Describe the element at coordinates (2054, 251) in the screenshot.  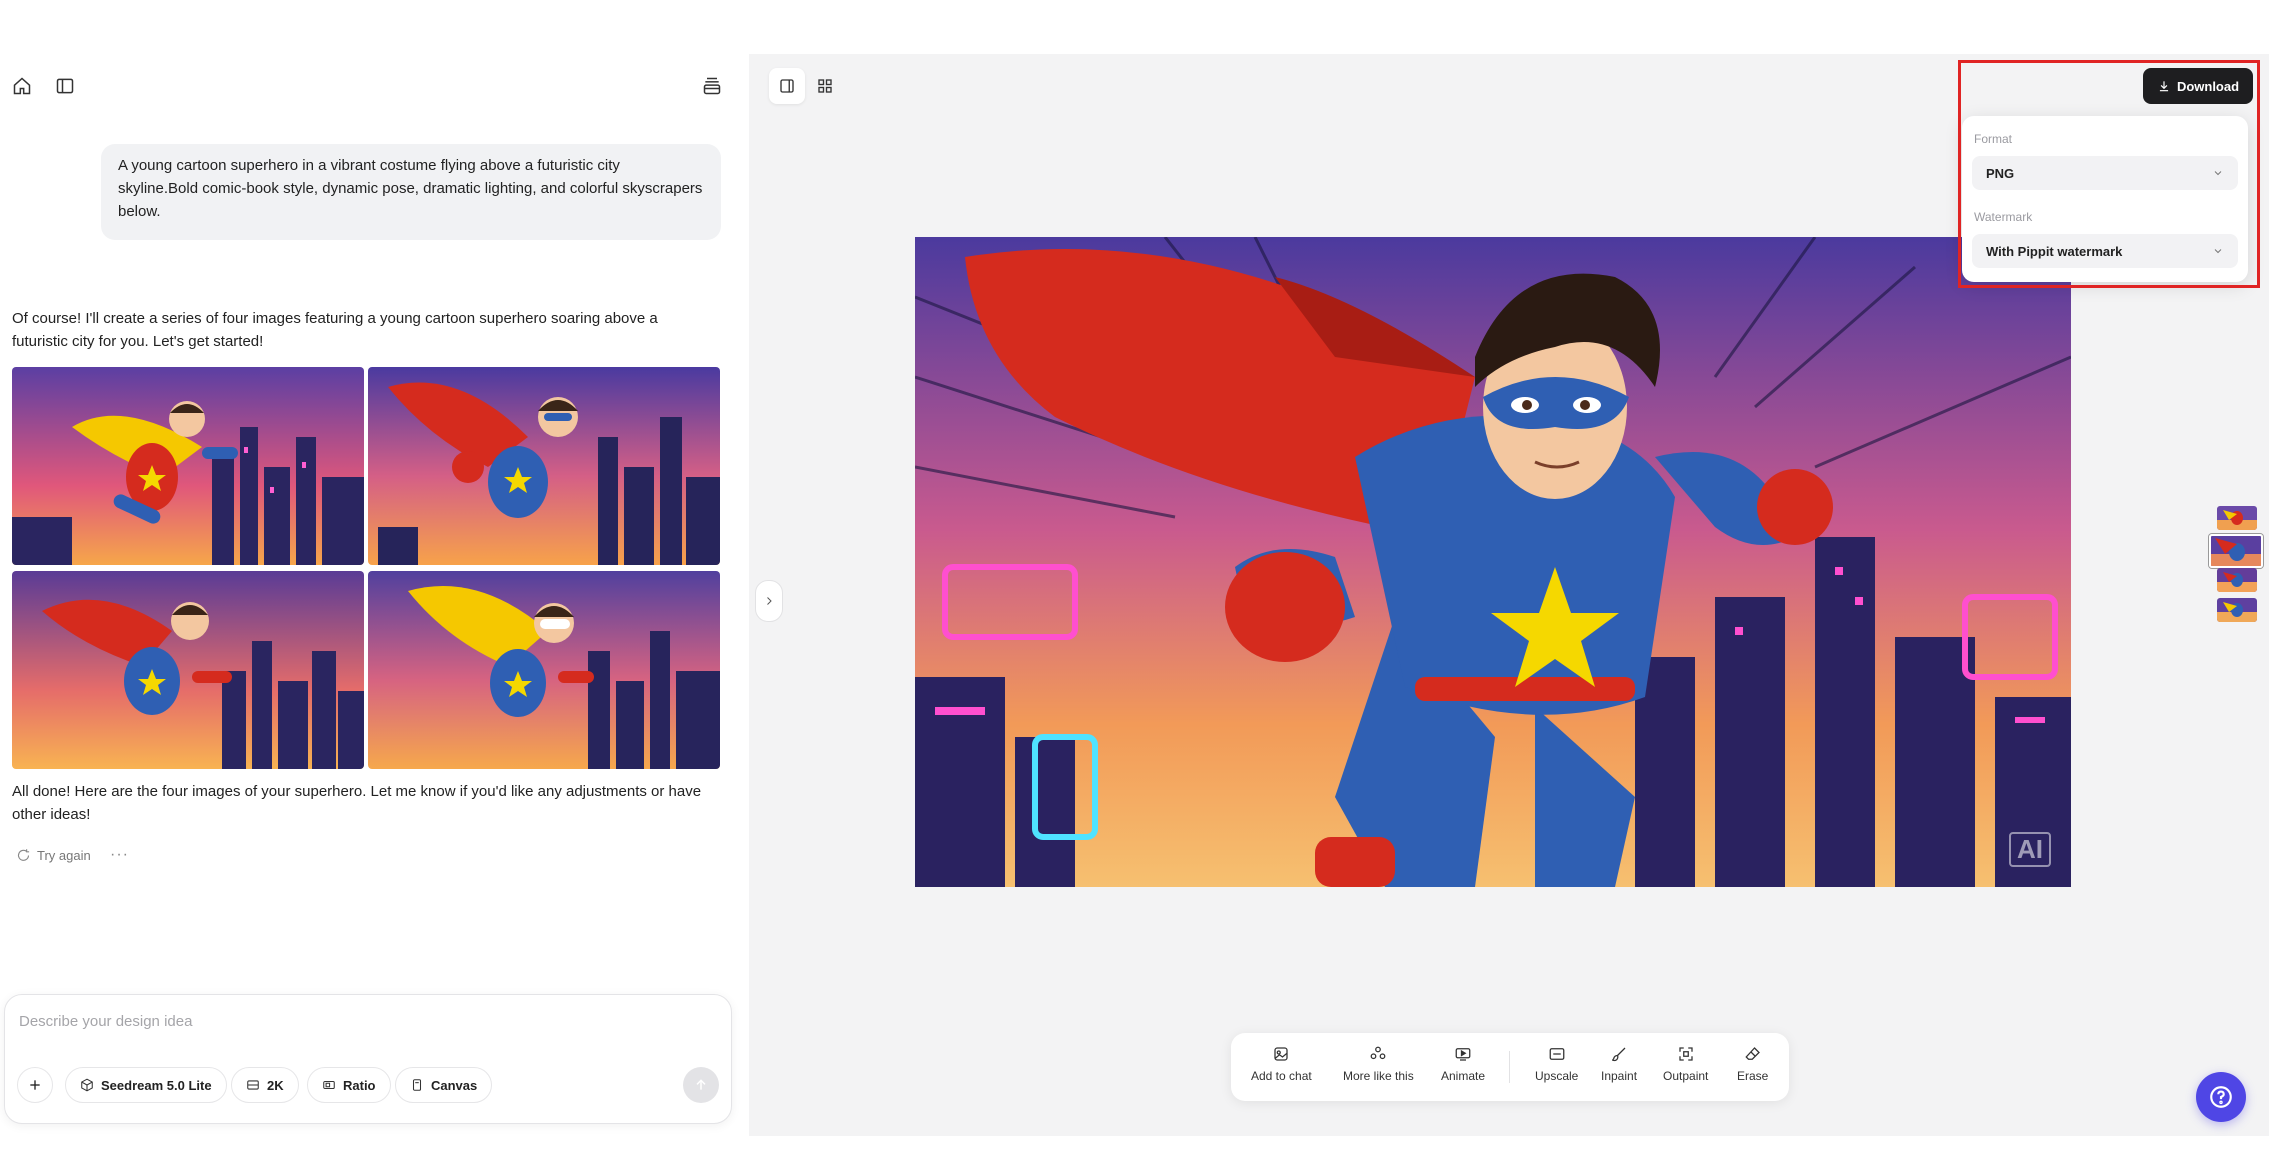
I see `watermark-value: With Pippit watermark` at that location.